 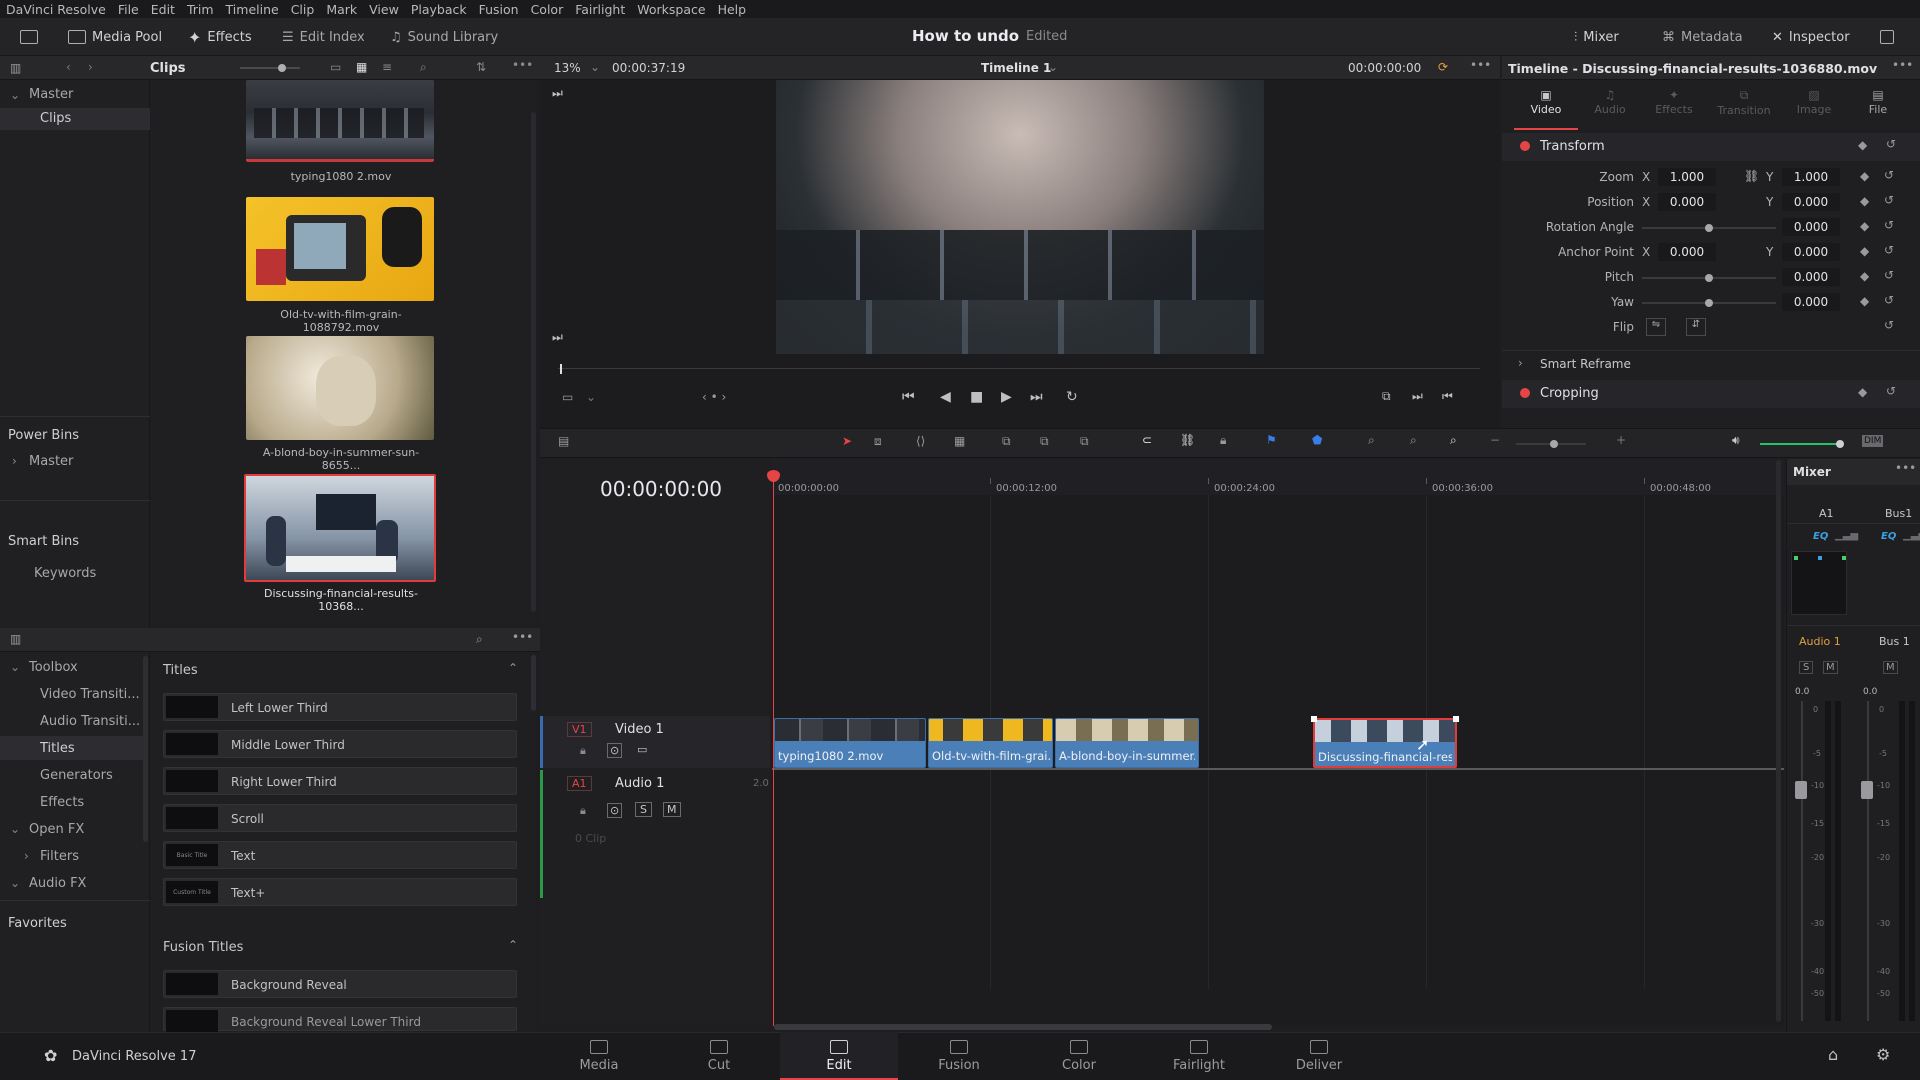 I want to click on clip-thumb-discussing-selected, so click(x=340, y=528).